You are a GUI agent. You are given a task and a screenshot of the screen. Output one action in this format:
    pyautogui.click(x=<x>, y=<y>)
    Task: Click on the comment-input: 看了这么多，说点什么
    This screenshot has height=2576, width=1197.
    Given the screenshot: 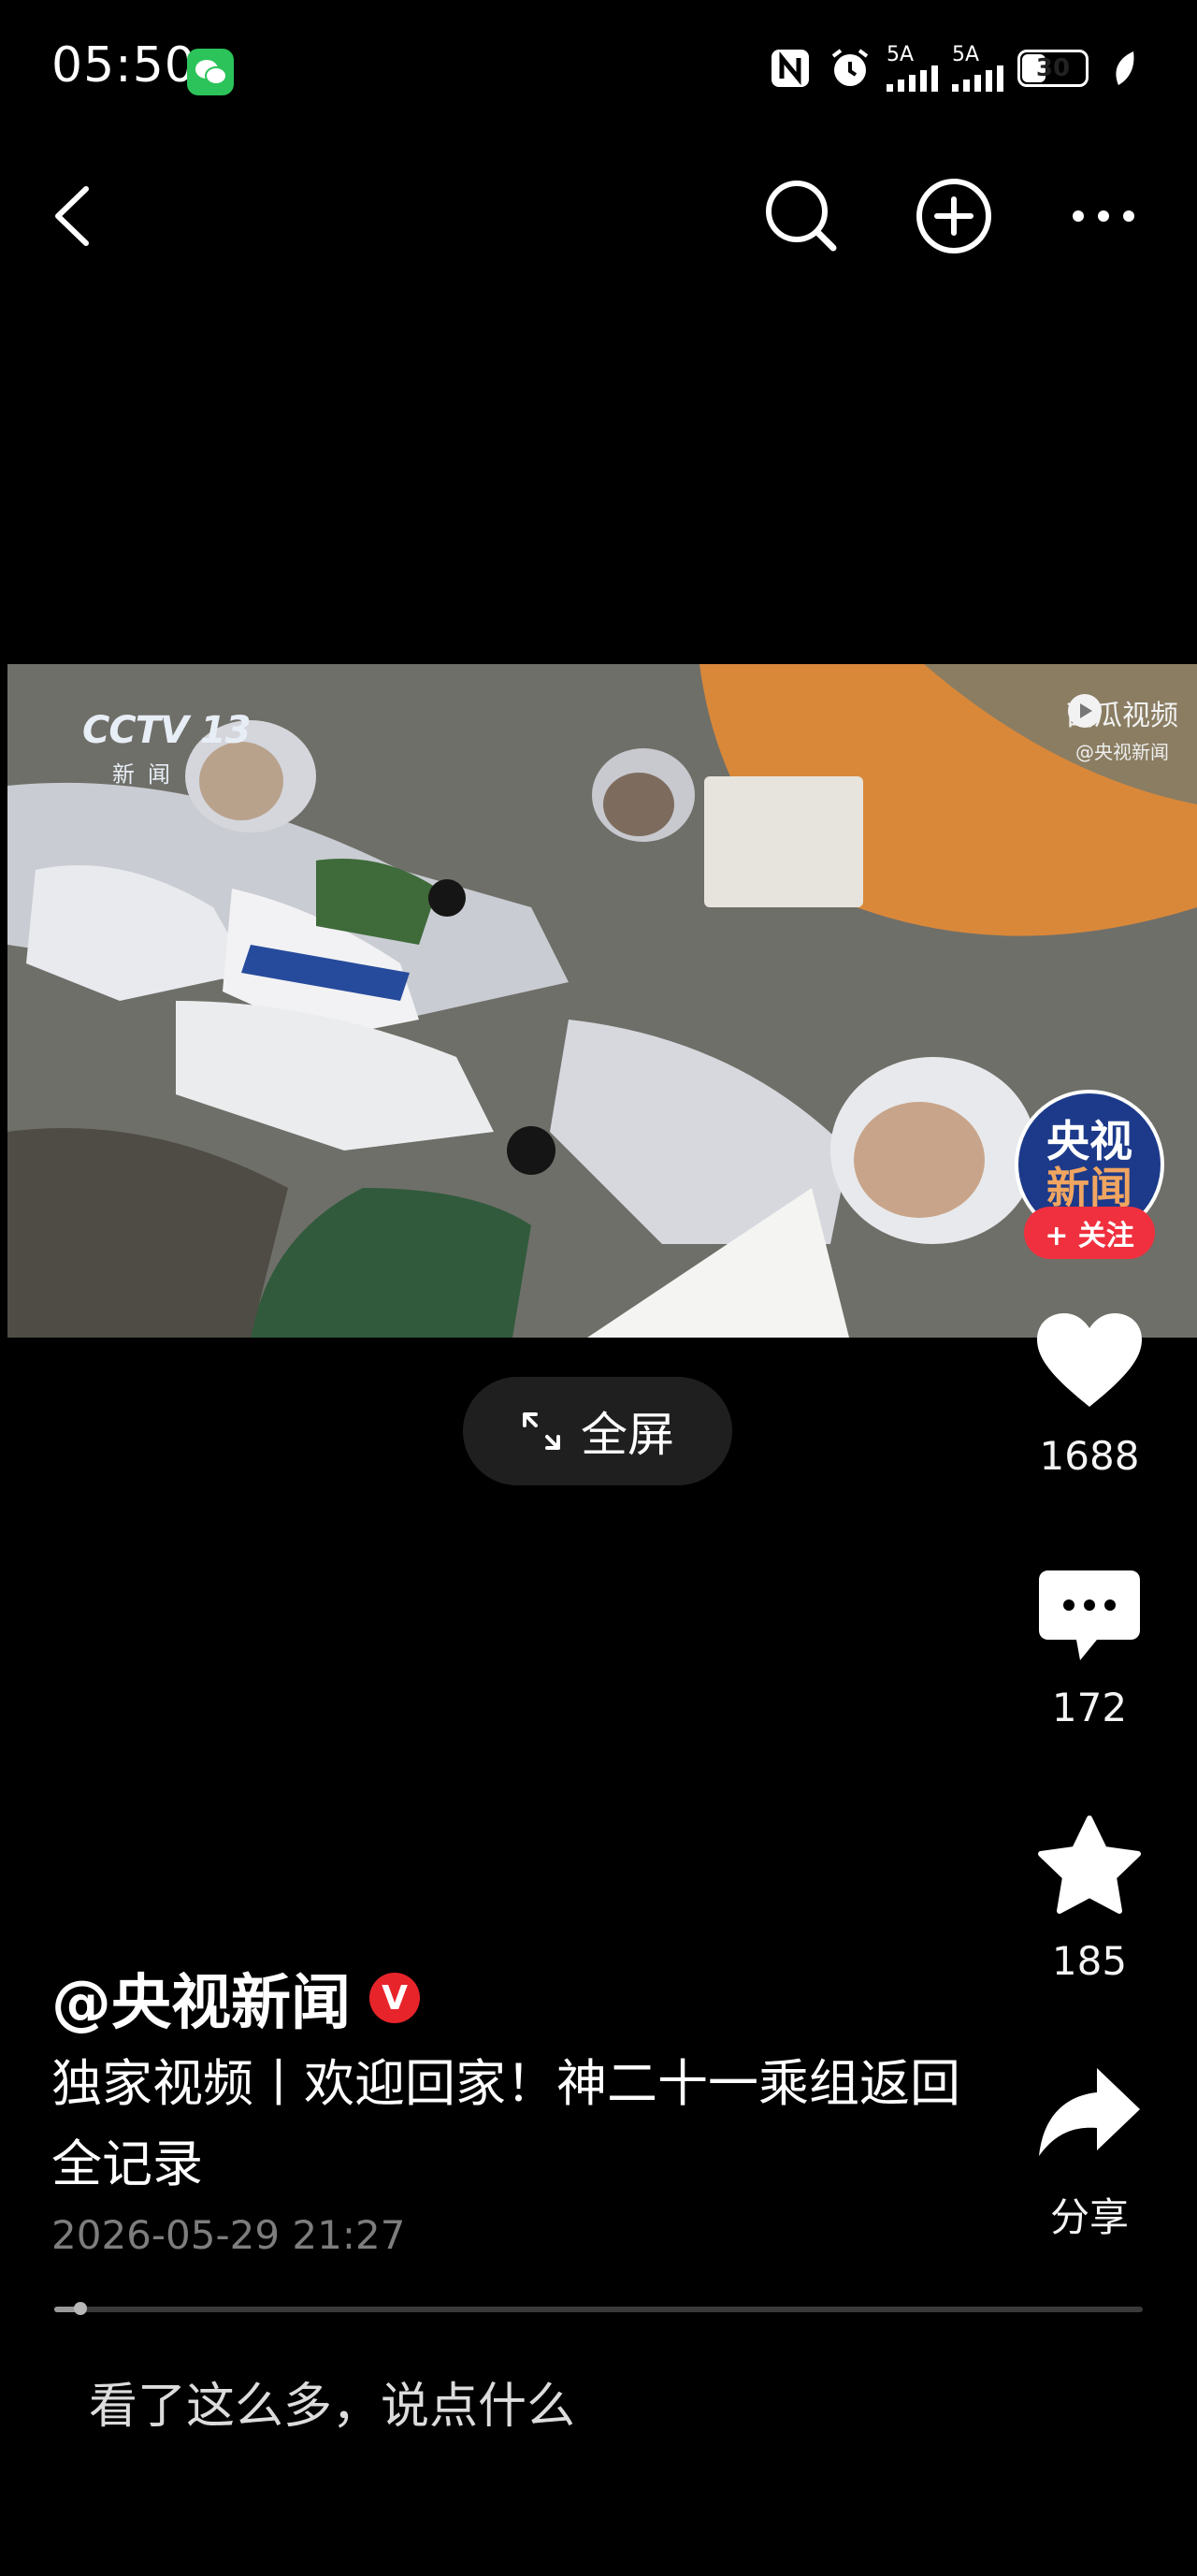 What is the action you would take?
    pyautogui.click(x=332, y=2401)
    